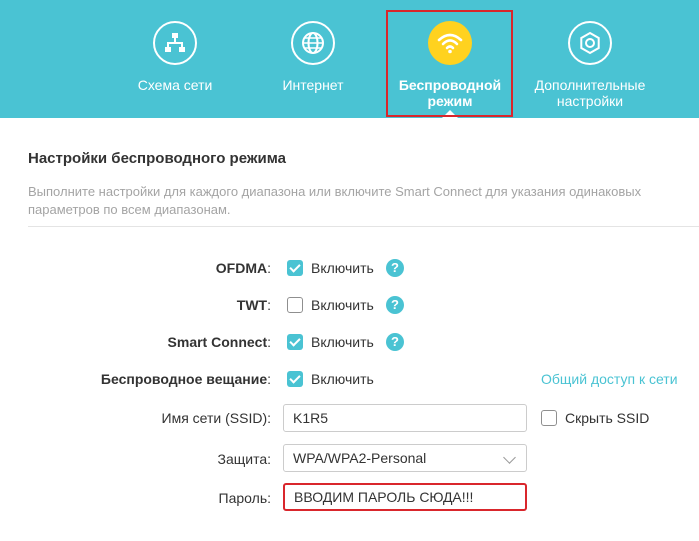 The height and width of the screenshot is (541, 699). Describe the element at coordinates (395, 268) in the screenshot. I see `ofdma-help-icon: ?` at that location.